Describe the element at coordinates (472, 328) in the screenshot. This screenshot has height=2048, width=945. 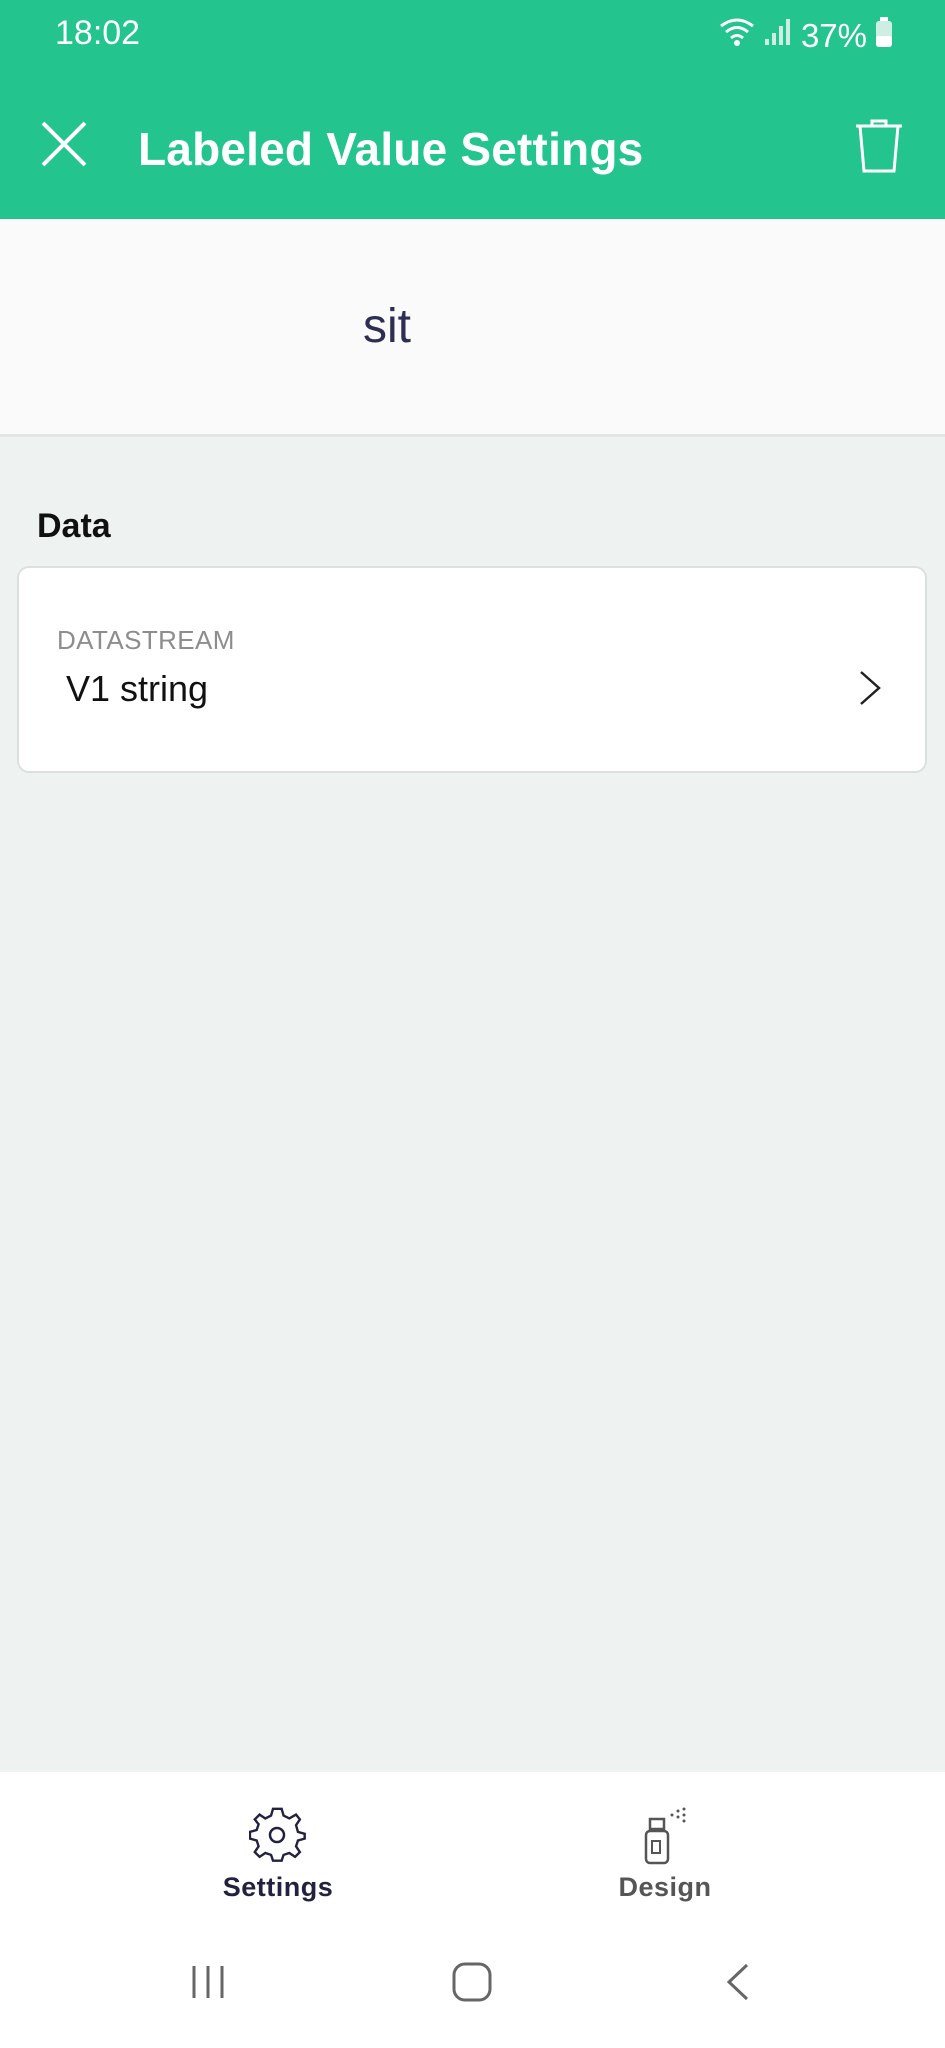
I see `widget-preview: sit` at that location.